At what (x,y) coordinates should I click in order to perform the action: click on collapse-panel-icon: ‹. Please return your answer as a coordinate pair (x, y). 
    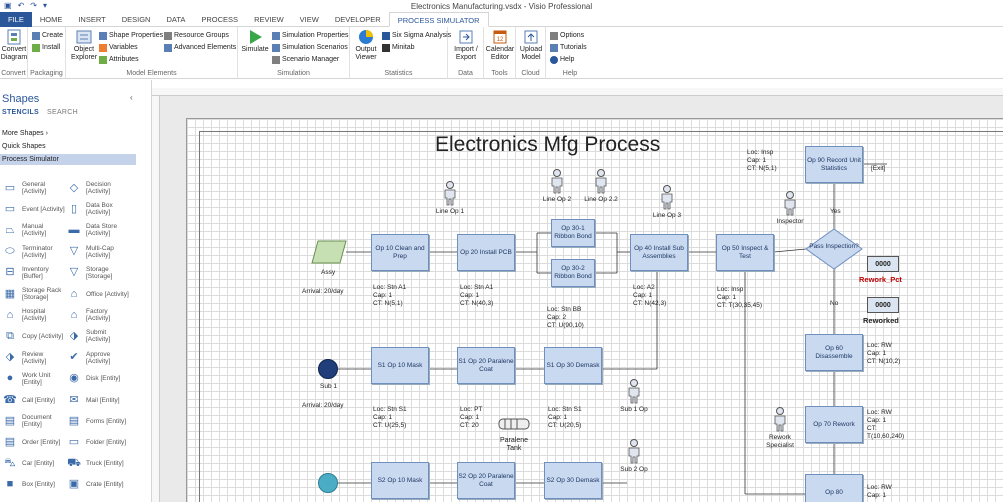
    Looking at the image, I should click on (131, 97).